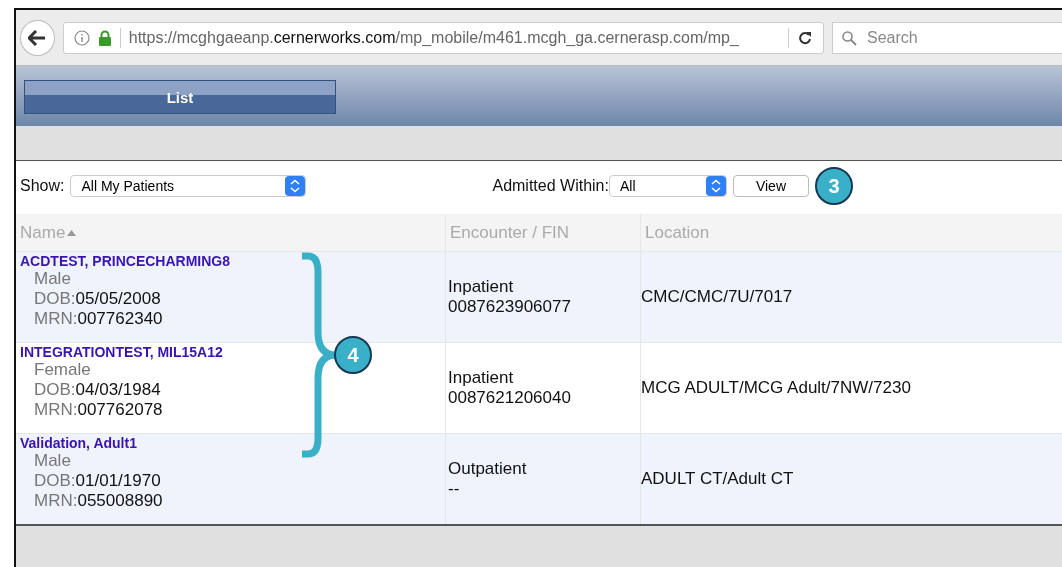 Image resolution: width=1062 pixels, height=567 pixels. I want to click on callout-badge: 3, so click(833, 186).